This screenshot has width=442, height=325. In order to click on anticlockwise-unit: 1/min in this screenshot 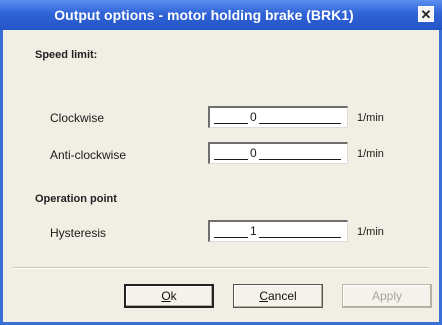, I will do `click(370, 154)`.